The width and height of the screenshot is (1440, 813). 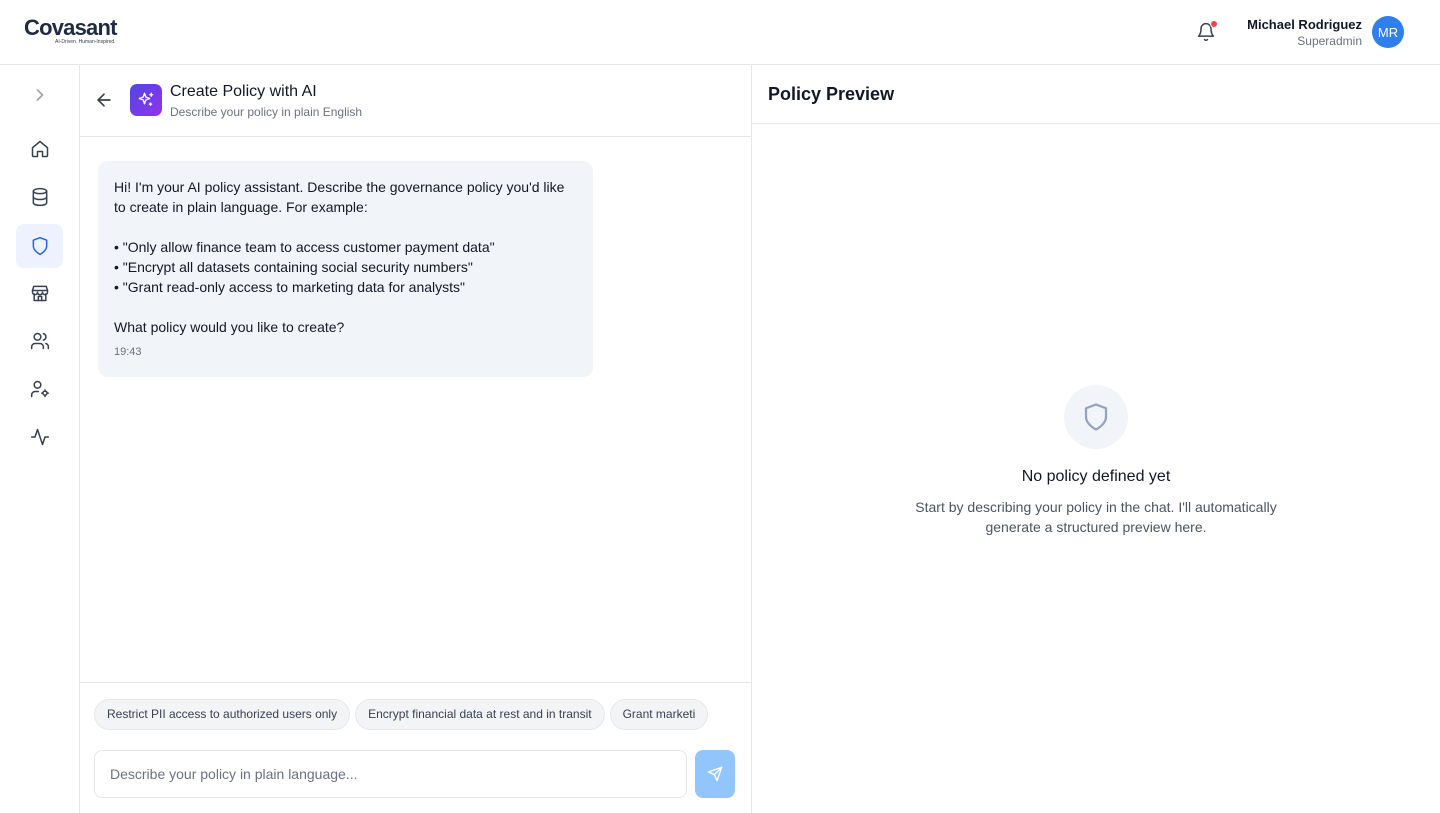 I want to click on suggestion-chip: Grant marketi, so click(x=659, y=714).